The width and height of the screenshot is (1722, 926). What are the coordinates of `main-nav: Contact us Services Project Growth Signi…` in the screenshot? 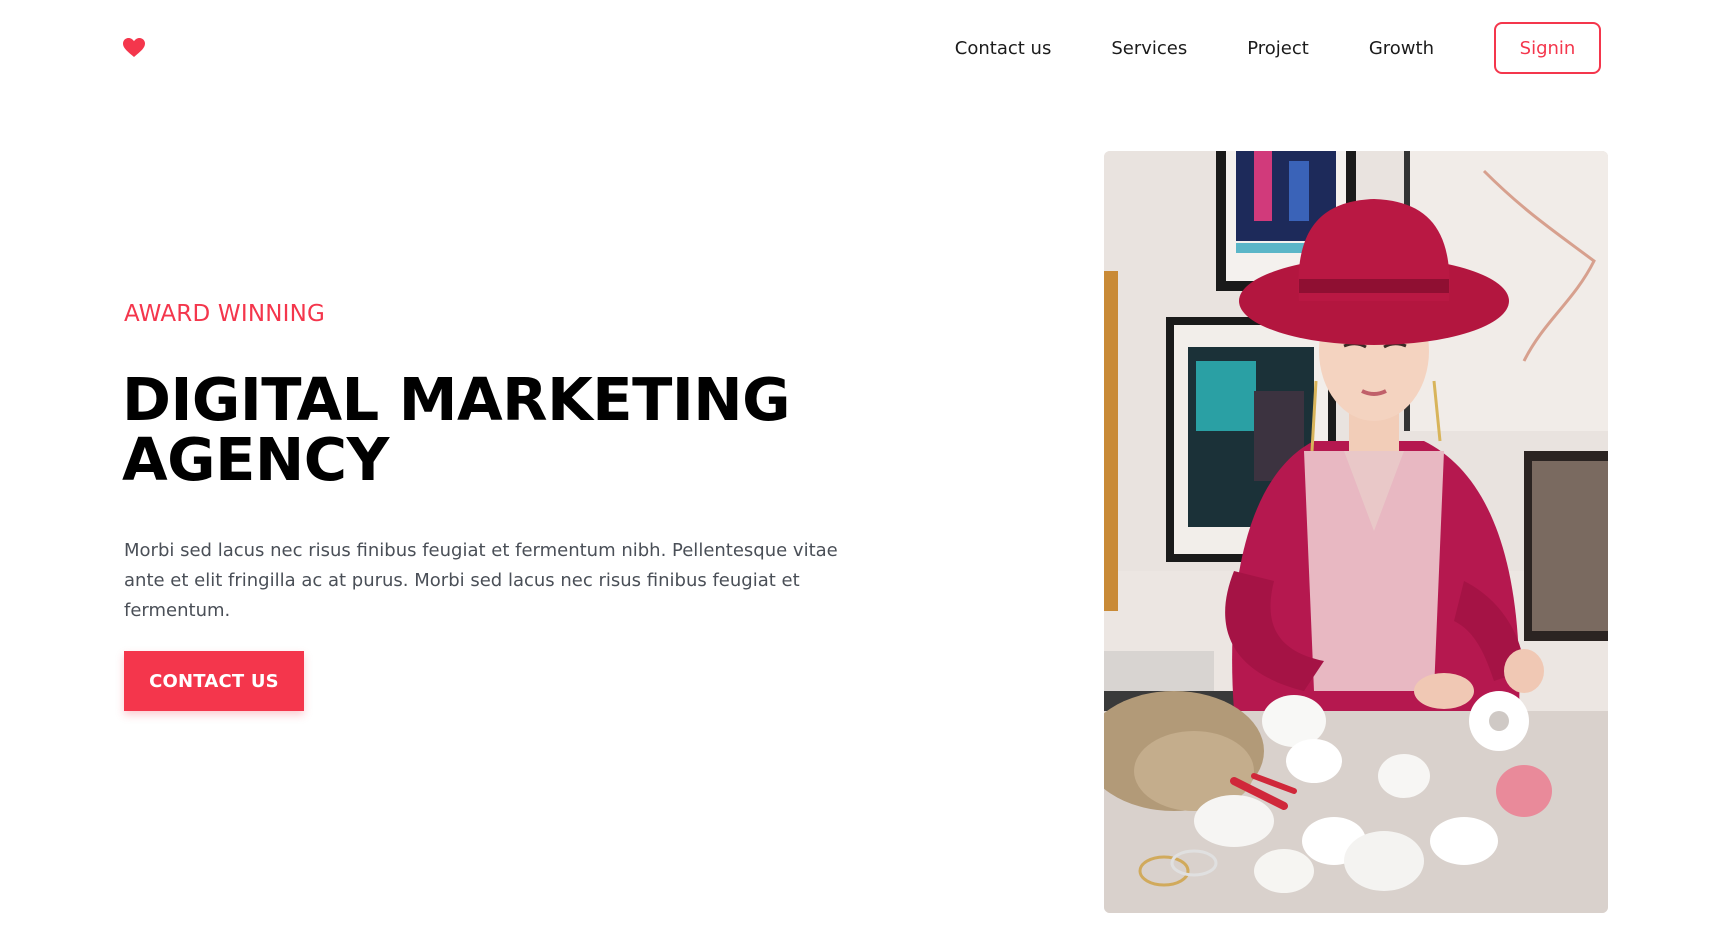 It's located at (1278, 48).